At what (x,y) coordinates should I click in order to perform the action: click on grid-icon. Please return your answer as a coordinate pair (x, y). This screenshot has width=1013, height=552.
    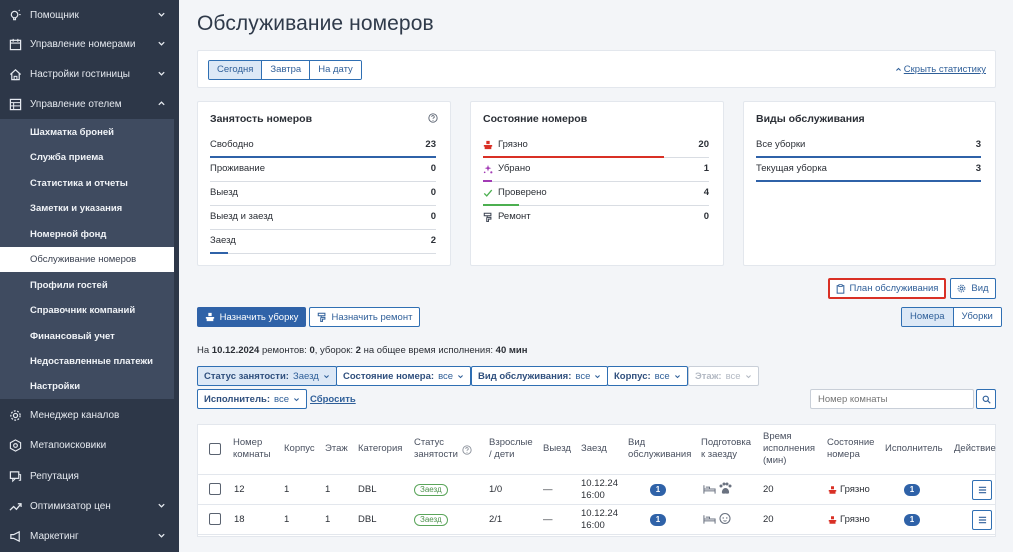
    Looking at the image, I should click on (15, 104).